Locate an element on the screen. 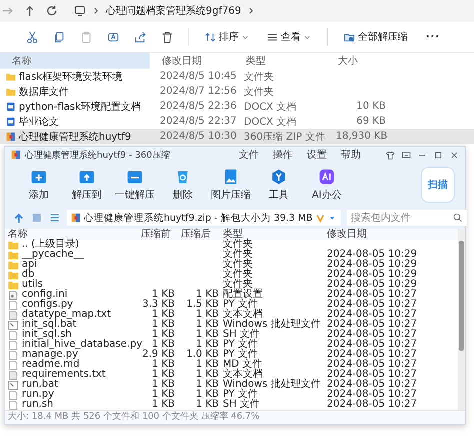 The height and width of the screenshot is (444, 474). close-icon is located at coordinates (454, 155).